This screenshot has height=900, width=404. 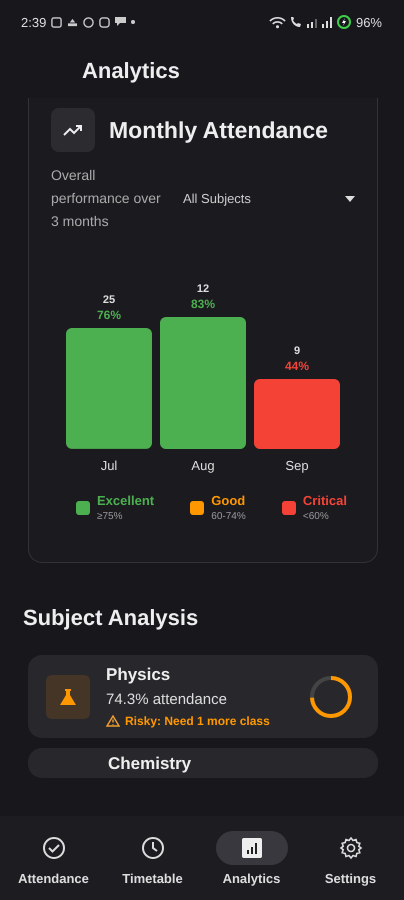 What do you see at coordinates (113, 721) in the screenshot?
I see `warning-icon` at bounding box center [113, 721].